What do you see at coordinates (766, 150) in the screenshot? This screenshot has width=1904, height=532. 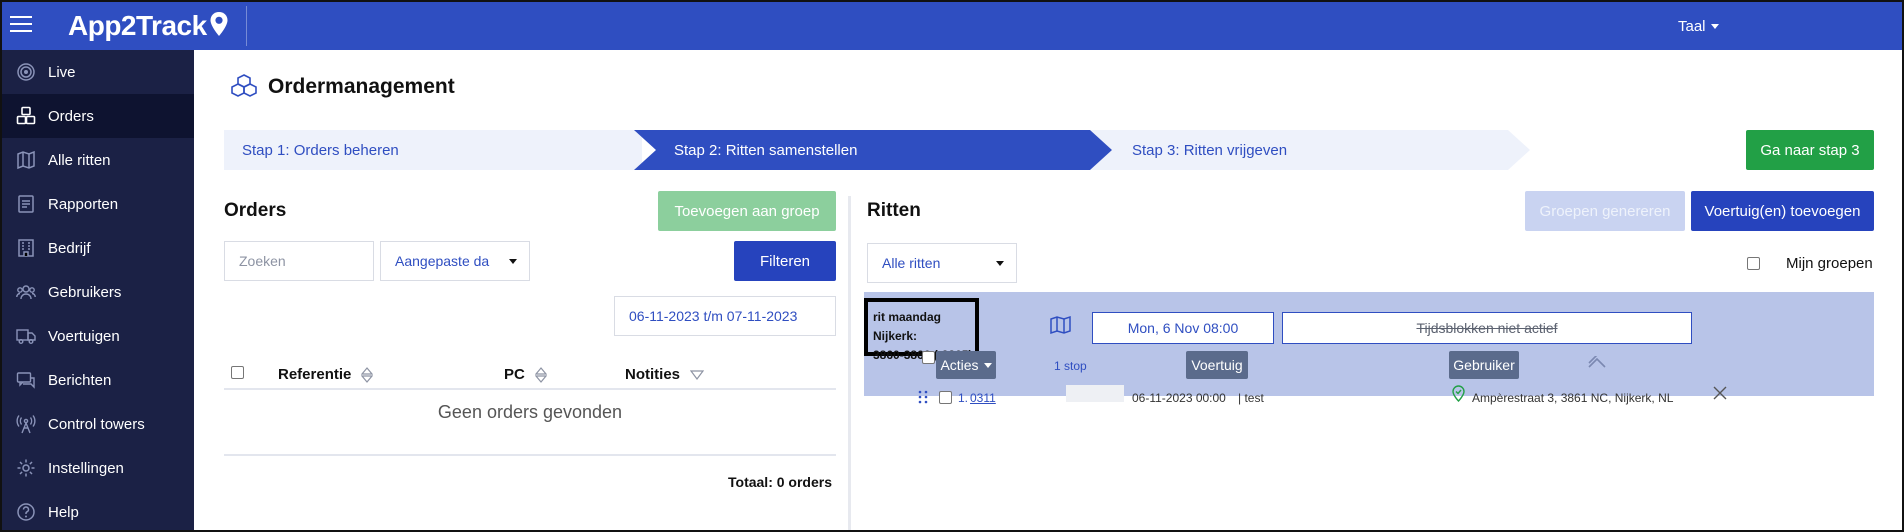 I see `step-label: Stap 2: Ritten samenstellen` at bounding box center [766, 150].